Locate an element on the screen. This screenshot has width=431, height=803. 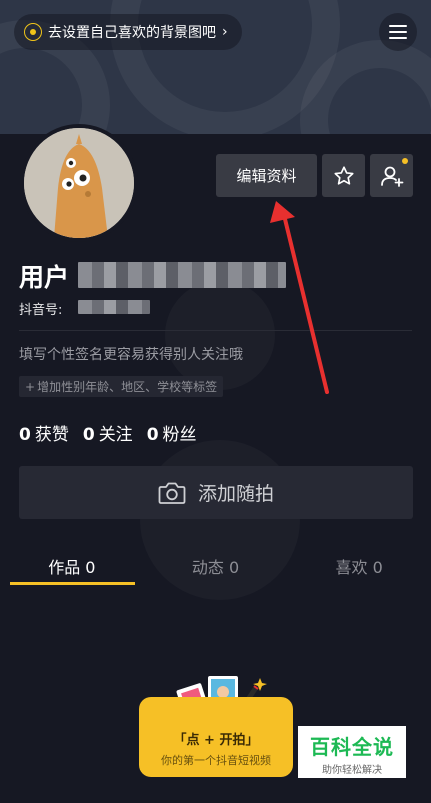
add-tags-chip: + 增加性别年龄、地区、学校等标签 is located at coordinates (121, 386).